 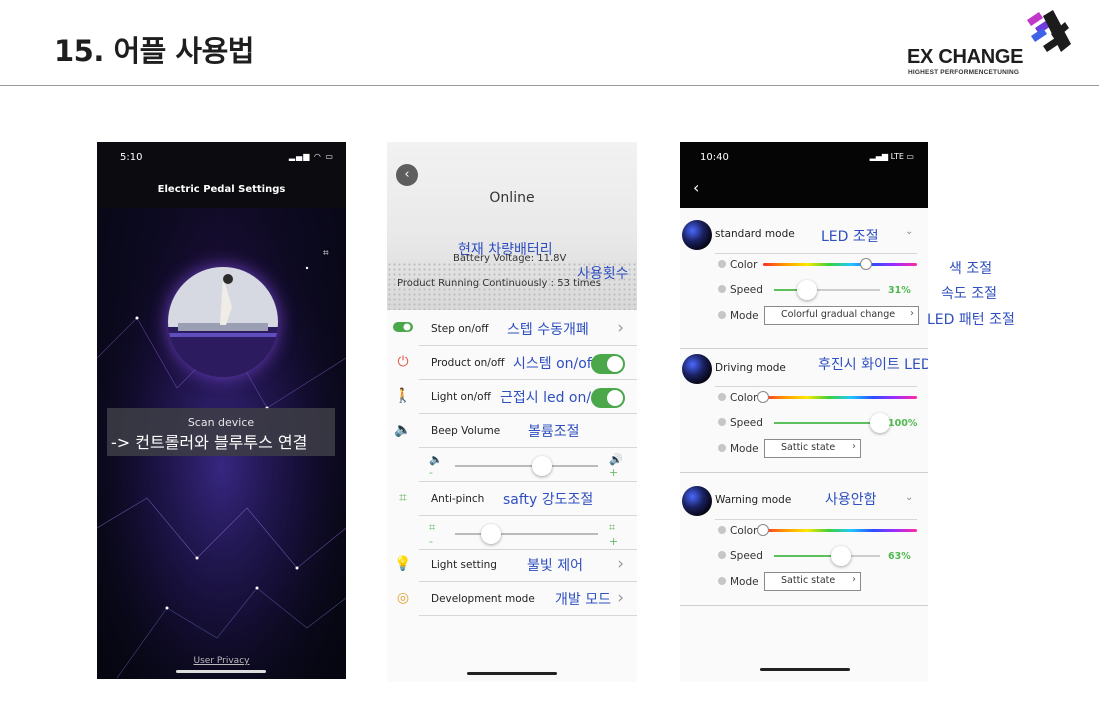 I want to click on speed-fill, so click(x=827, y=423).